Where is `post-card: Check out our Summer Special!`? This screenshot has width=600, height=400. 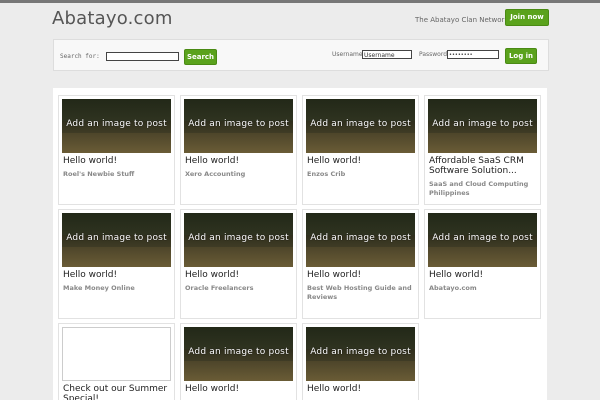
post-card: Check out our Summer Special! is located at coordinates (116, 361).